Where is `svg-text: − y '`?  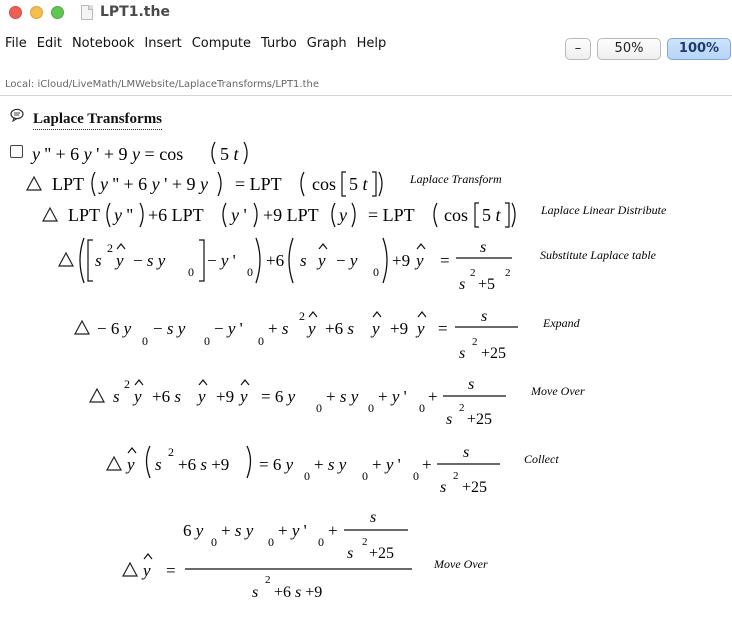
svg-text: − y ' is located at coordinates (228, 328).